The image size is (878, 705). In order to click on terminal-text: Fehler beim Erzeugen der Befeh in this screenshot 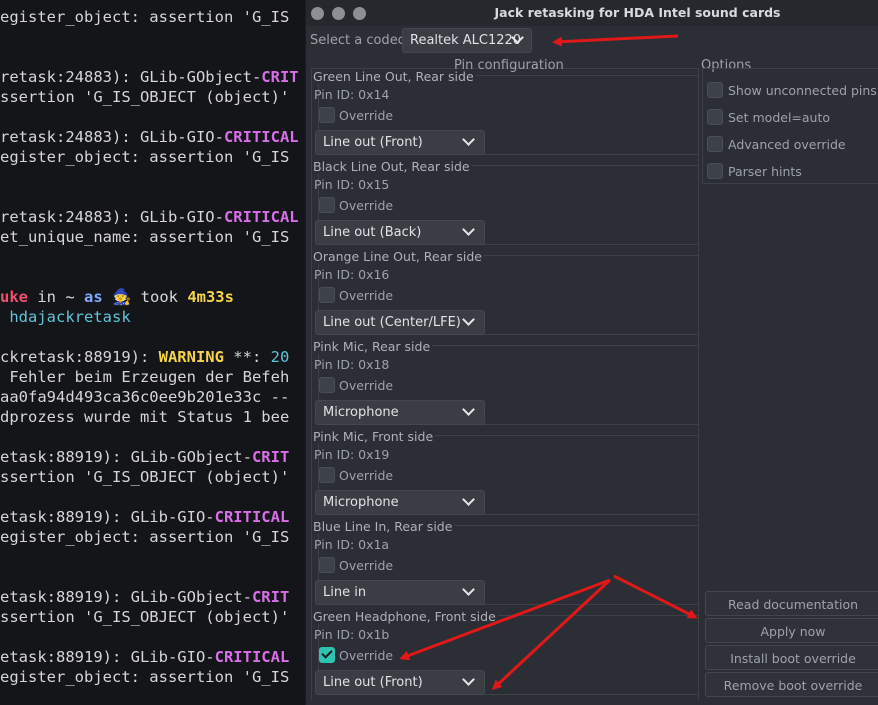, I will do `click(145, 377)`.